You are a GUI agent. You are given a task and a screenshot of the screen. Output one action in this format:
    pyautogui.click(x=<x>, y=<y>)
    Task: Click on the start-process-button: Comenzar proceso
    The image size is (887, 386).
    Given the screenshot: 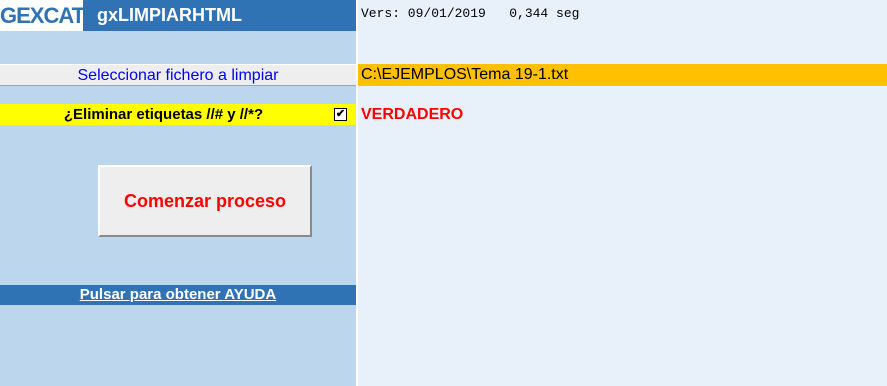 What is the action you would take?
    pyautogui.click(x=205, y=201)
    